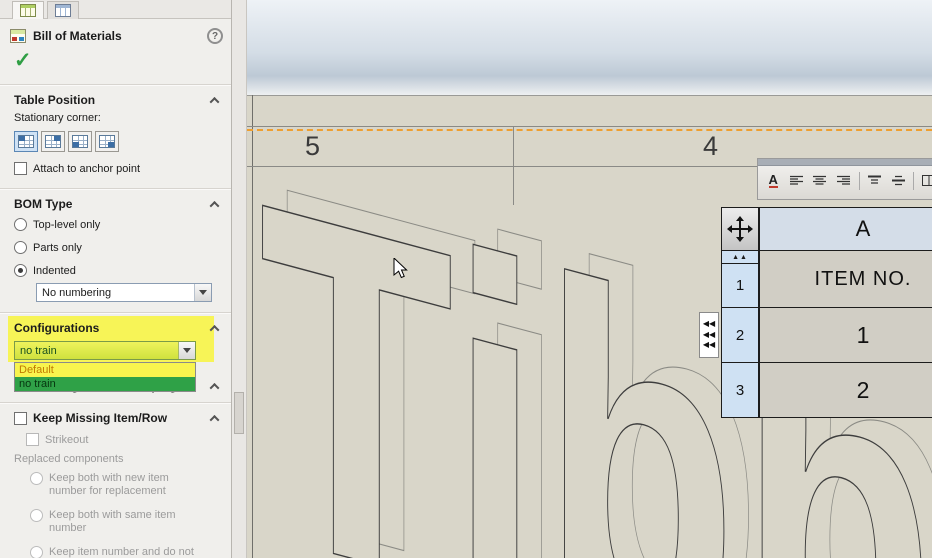 The height and width of the screenshot is (558, 932). I want to click on move-table-handle, so click(740, 229).